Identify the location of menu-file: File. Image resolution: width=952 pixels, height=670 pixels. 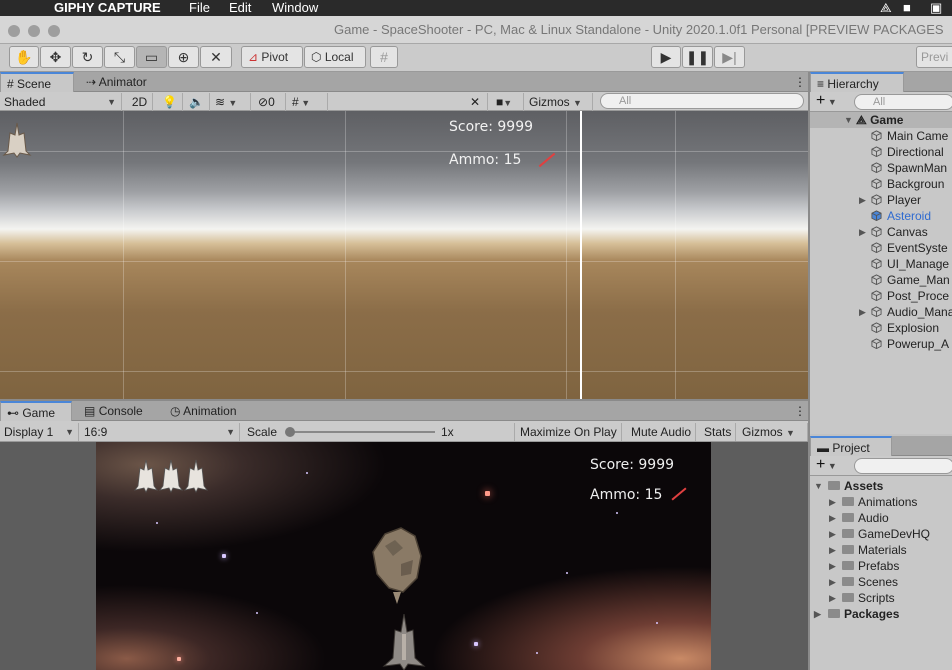
(199, 7).